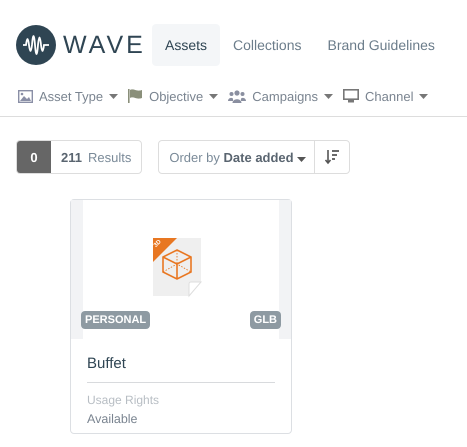 The height and width of the screenshot is (447, 467). I want to click on image-icon, so click(25, 96).